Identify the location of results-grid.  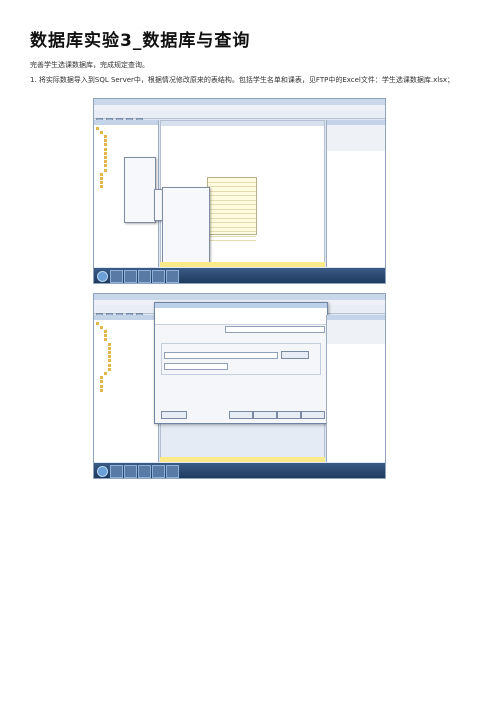
(232, 209).